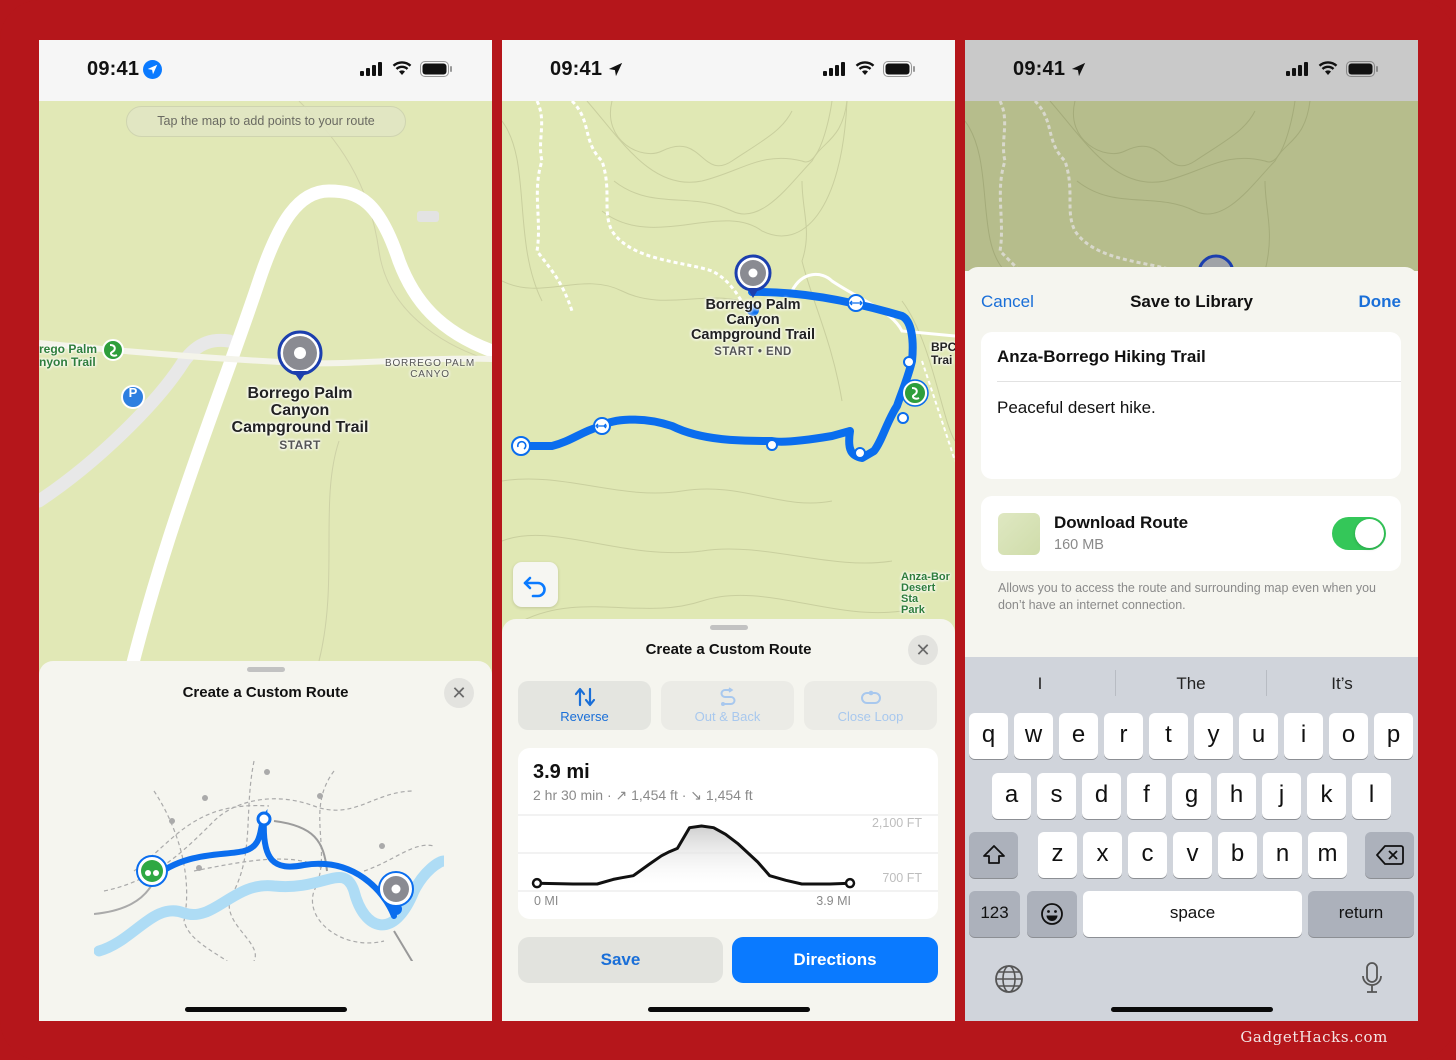 The width and height of the screenshot is (1456, 1060). Describe the element at coordinates (621, 795) in the screenshot. I see `ascent-icon: ↗` at that location.